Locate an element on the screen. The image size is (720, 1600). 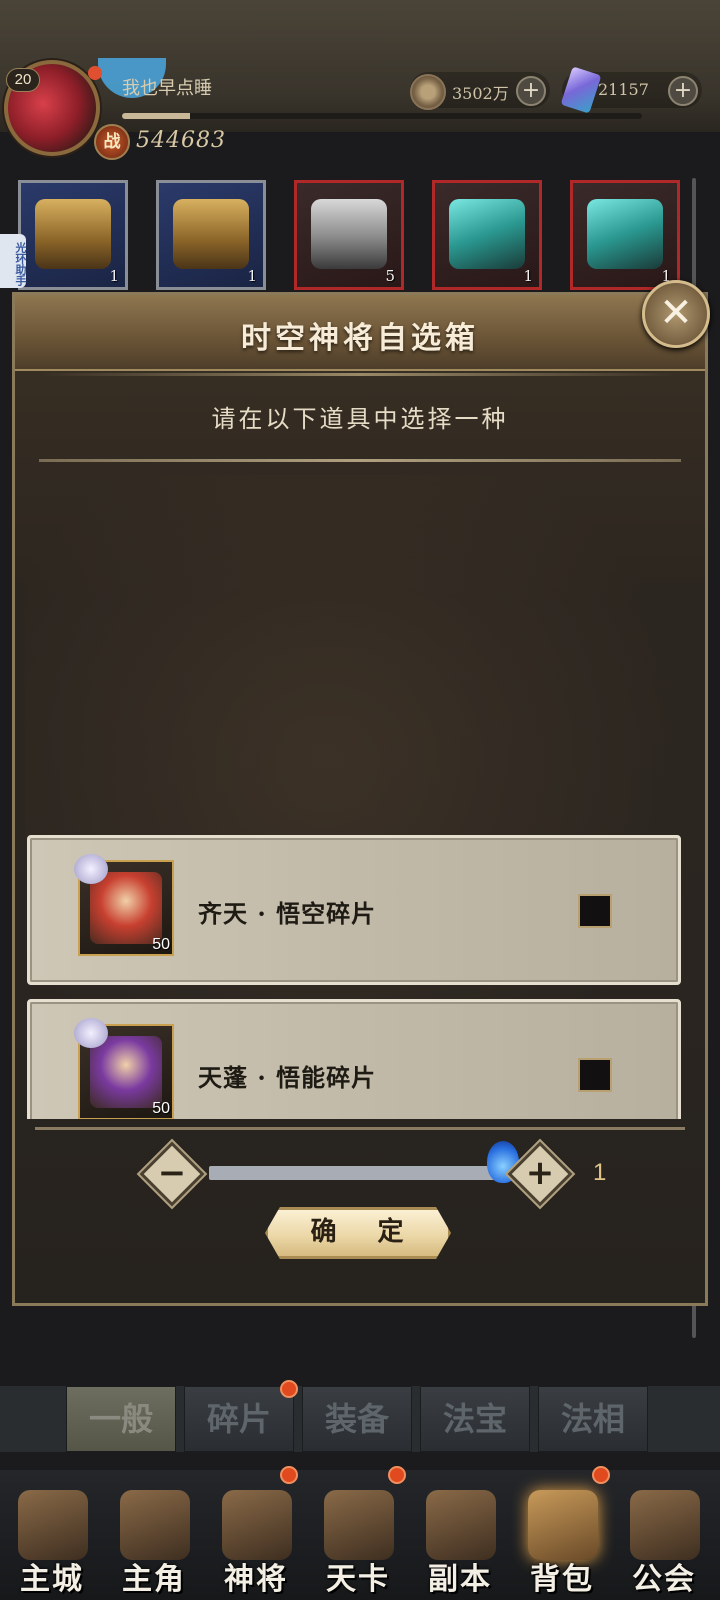
nav-hero: 主角 is located at coordinates (154, 1535).